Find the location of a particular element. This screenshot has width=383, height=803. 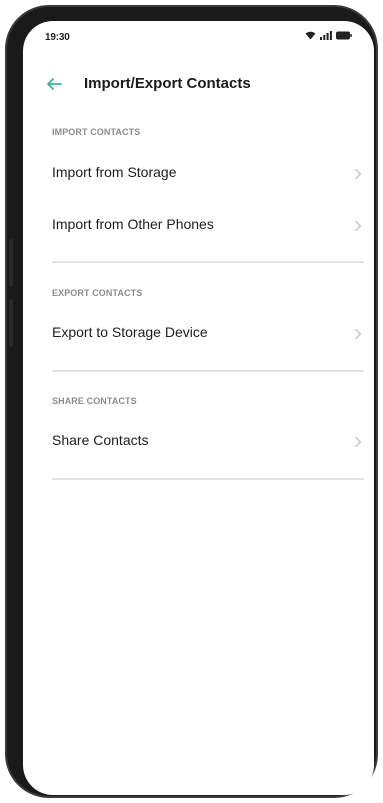

section-label-import: IMPORT CONTACTS is located at coordinates (96, 132).